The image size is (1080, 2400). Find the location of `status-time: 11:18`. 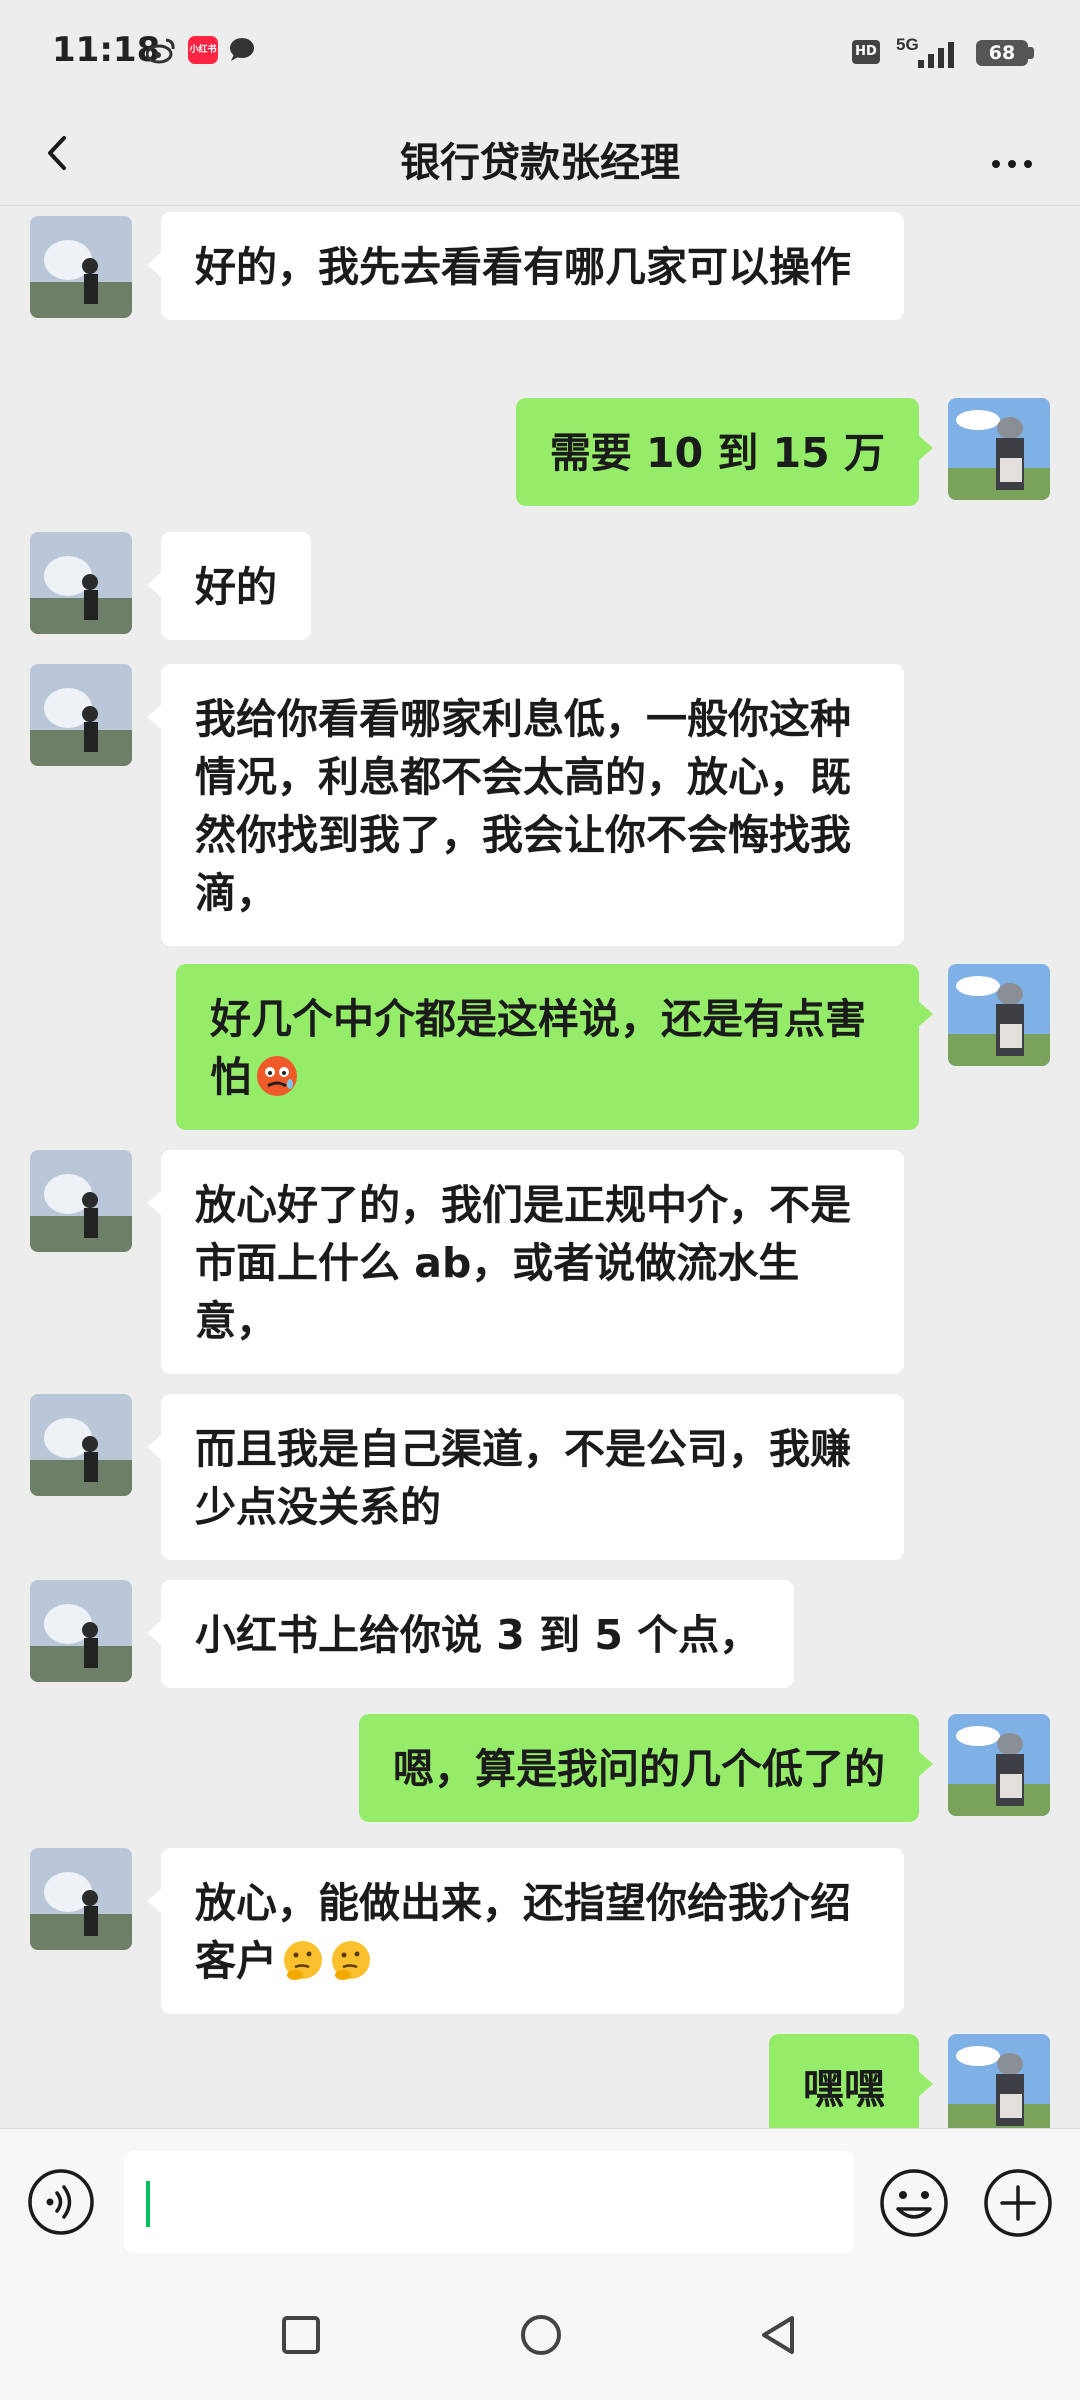

status-time: 11:18 is located at coordinates (106, 50).